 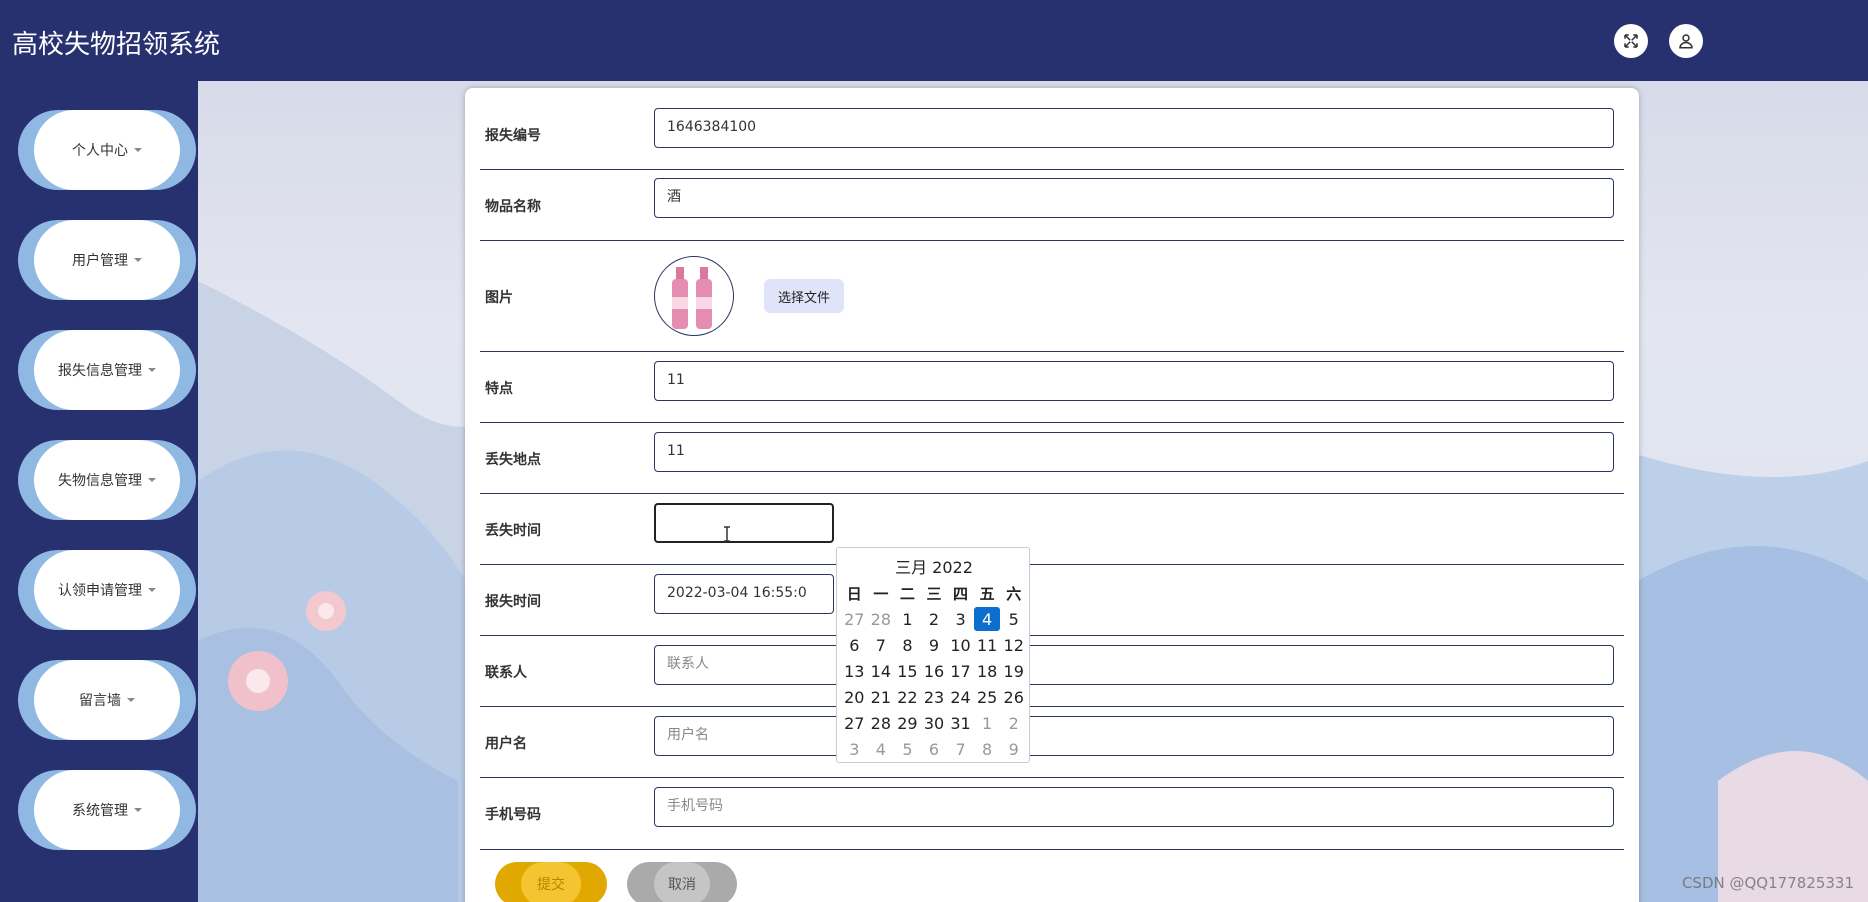 I want to click on date-picker-day-selected: 4, so click(x=987, y=619).